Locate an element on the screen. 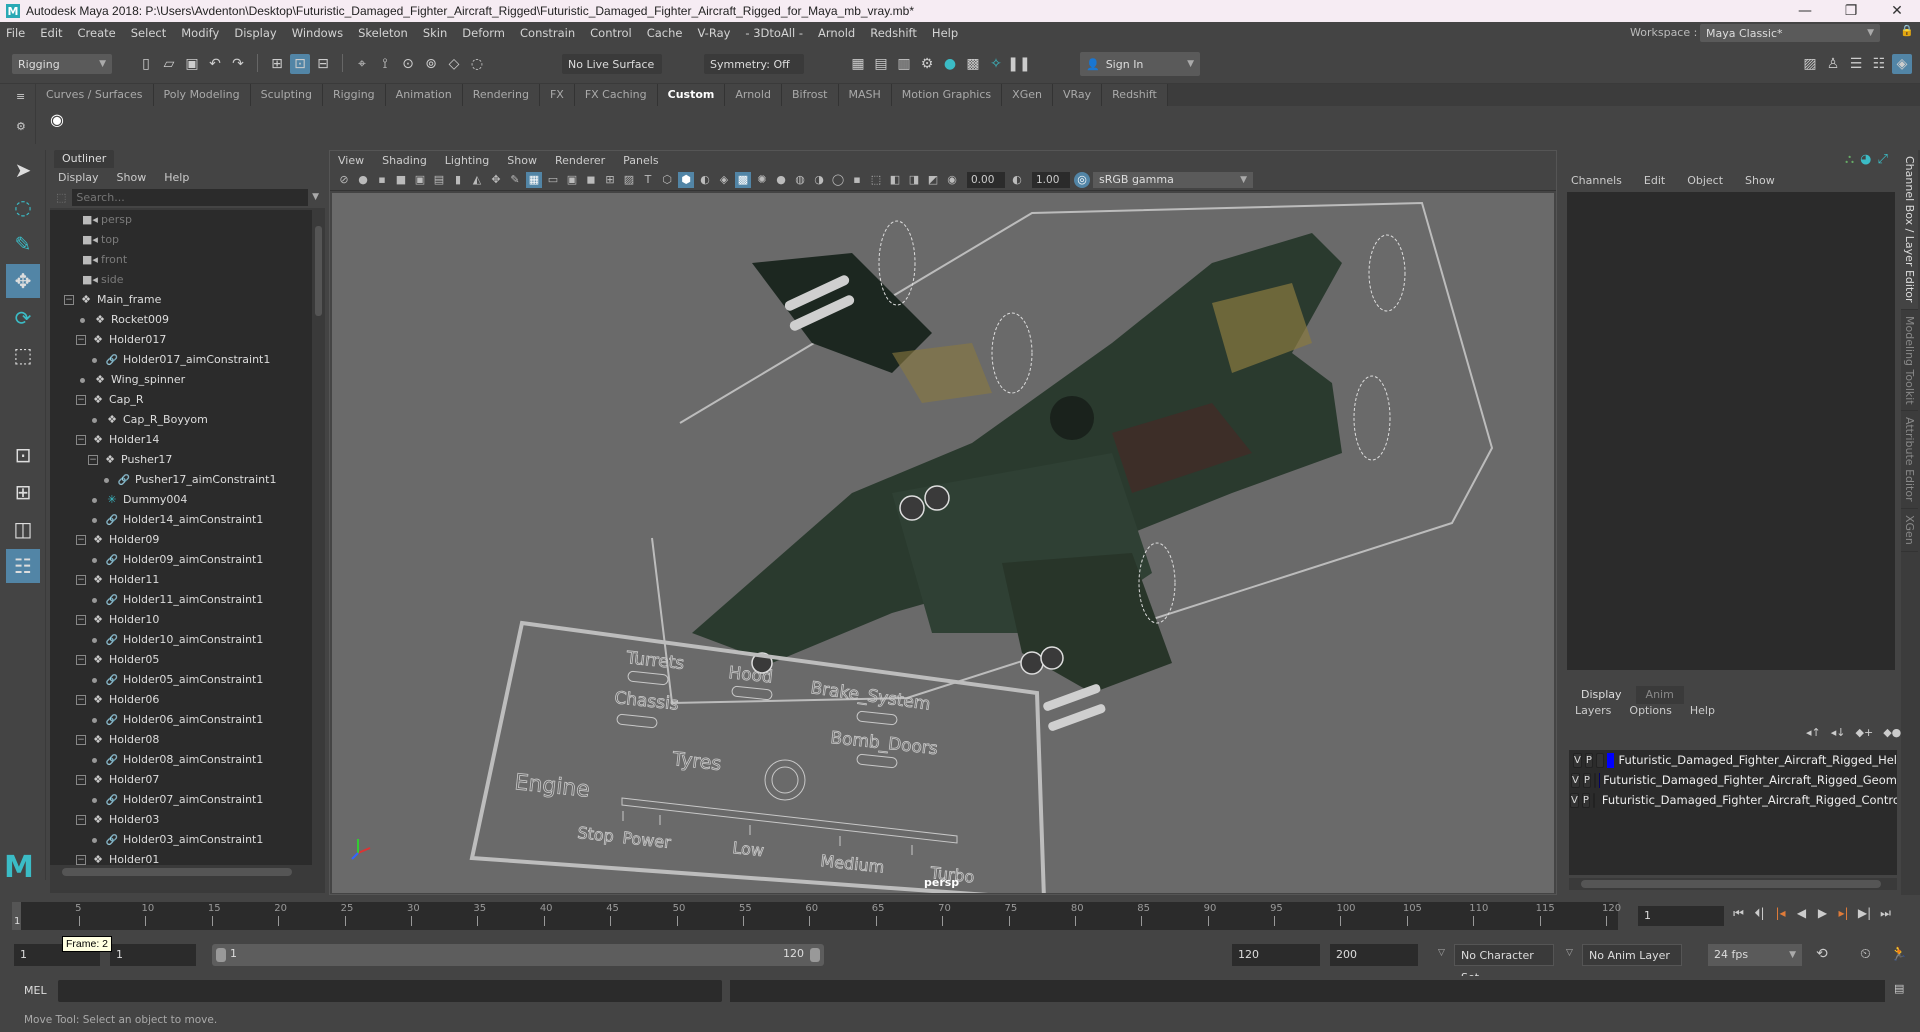 The width and height of the screenshot is (1920, 1032). minimize-button: — is located at coordinates (1805, 11).